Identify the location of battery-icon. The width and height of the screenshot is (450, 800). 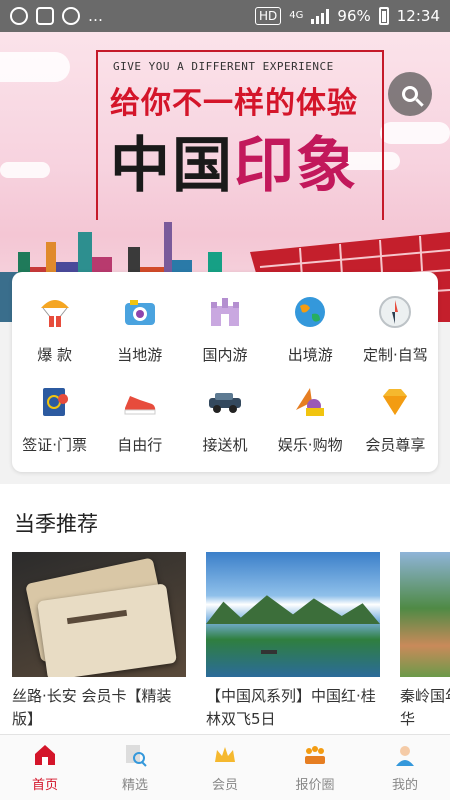
(383, 16).